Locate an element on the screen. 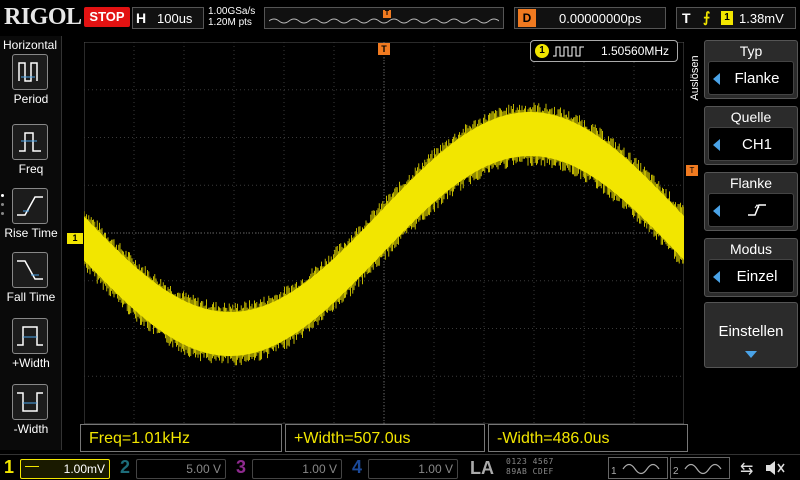  trigger-type-value-box: Flanke is located at coordinates (751, 78).